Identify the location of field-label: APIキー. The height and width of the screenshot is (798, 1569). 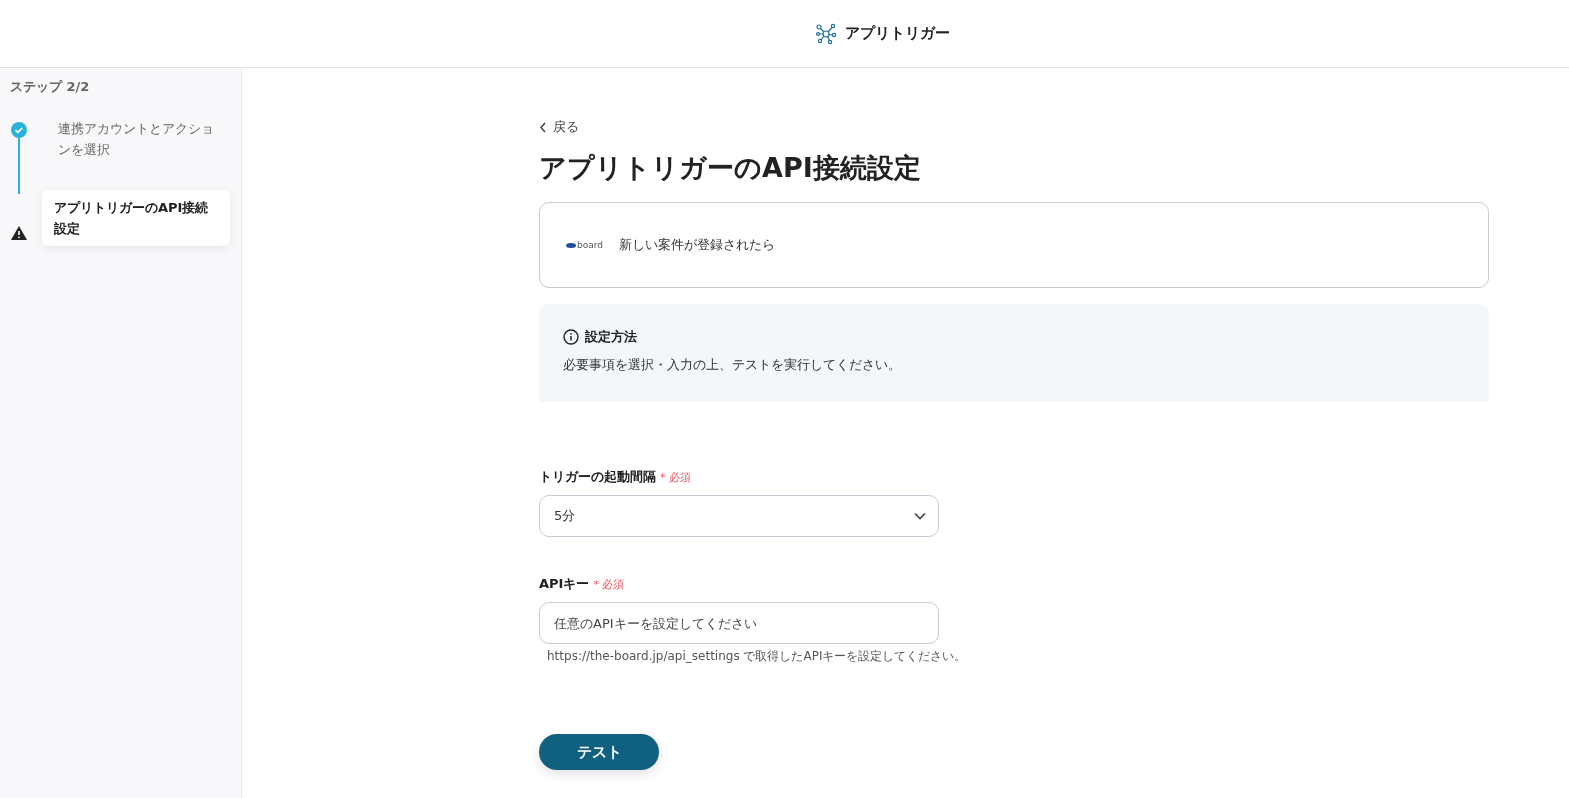
(564, 584).